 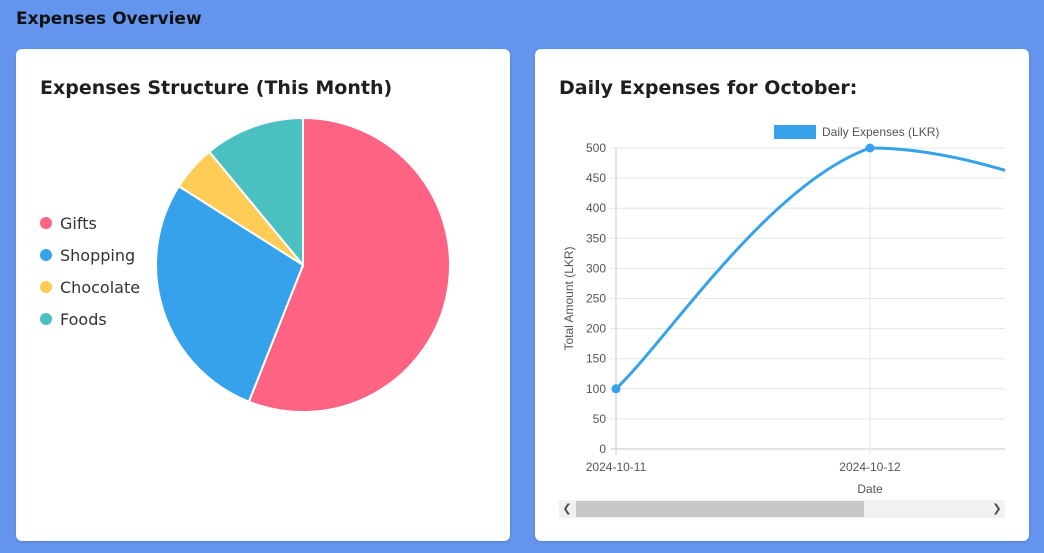 What do you see at coordinates (569, 298) in the screenshot?
I see `y-axis-title: Total Amount (LKR)` at bounding box center [569, 298].